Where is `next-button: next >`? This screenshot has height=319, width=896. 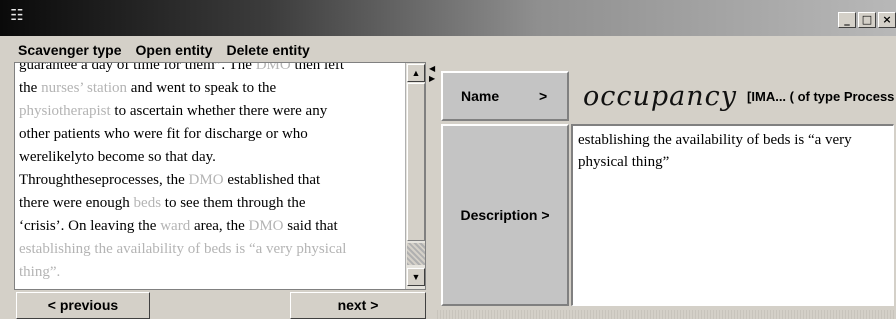
next-button: next > is located at coordinates (358, 305).